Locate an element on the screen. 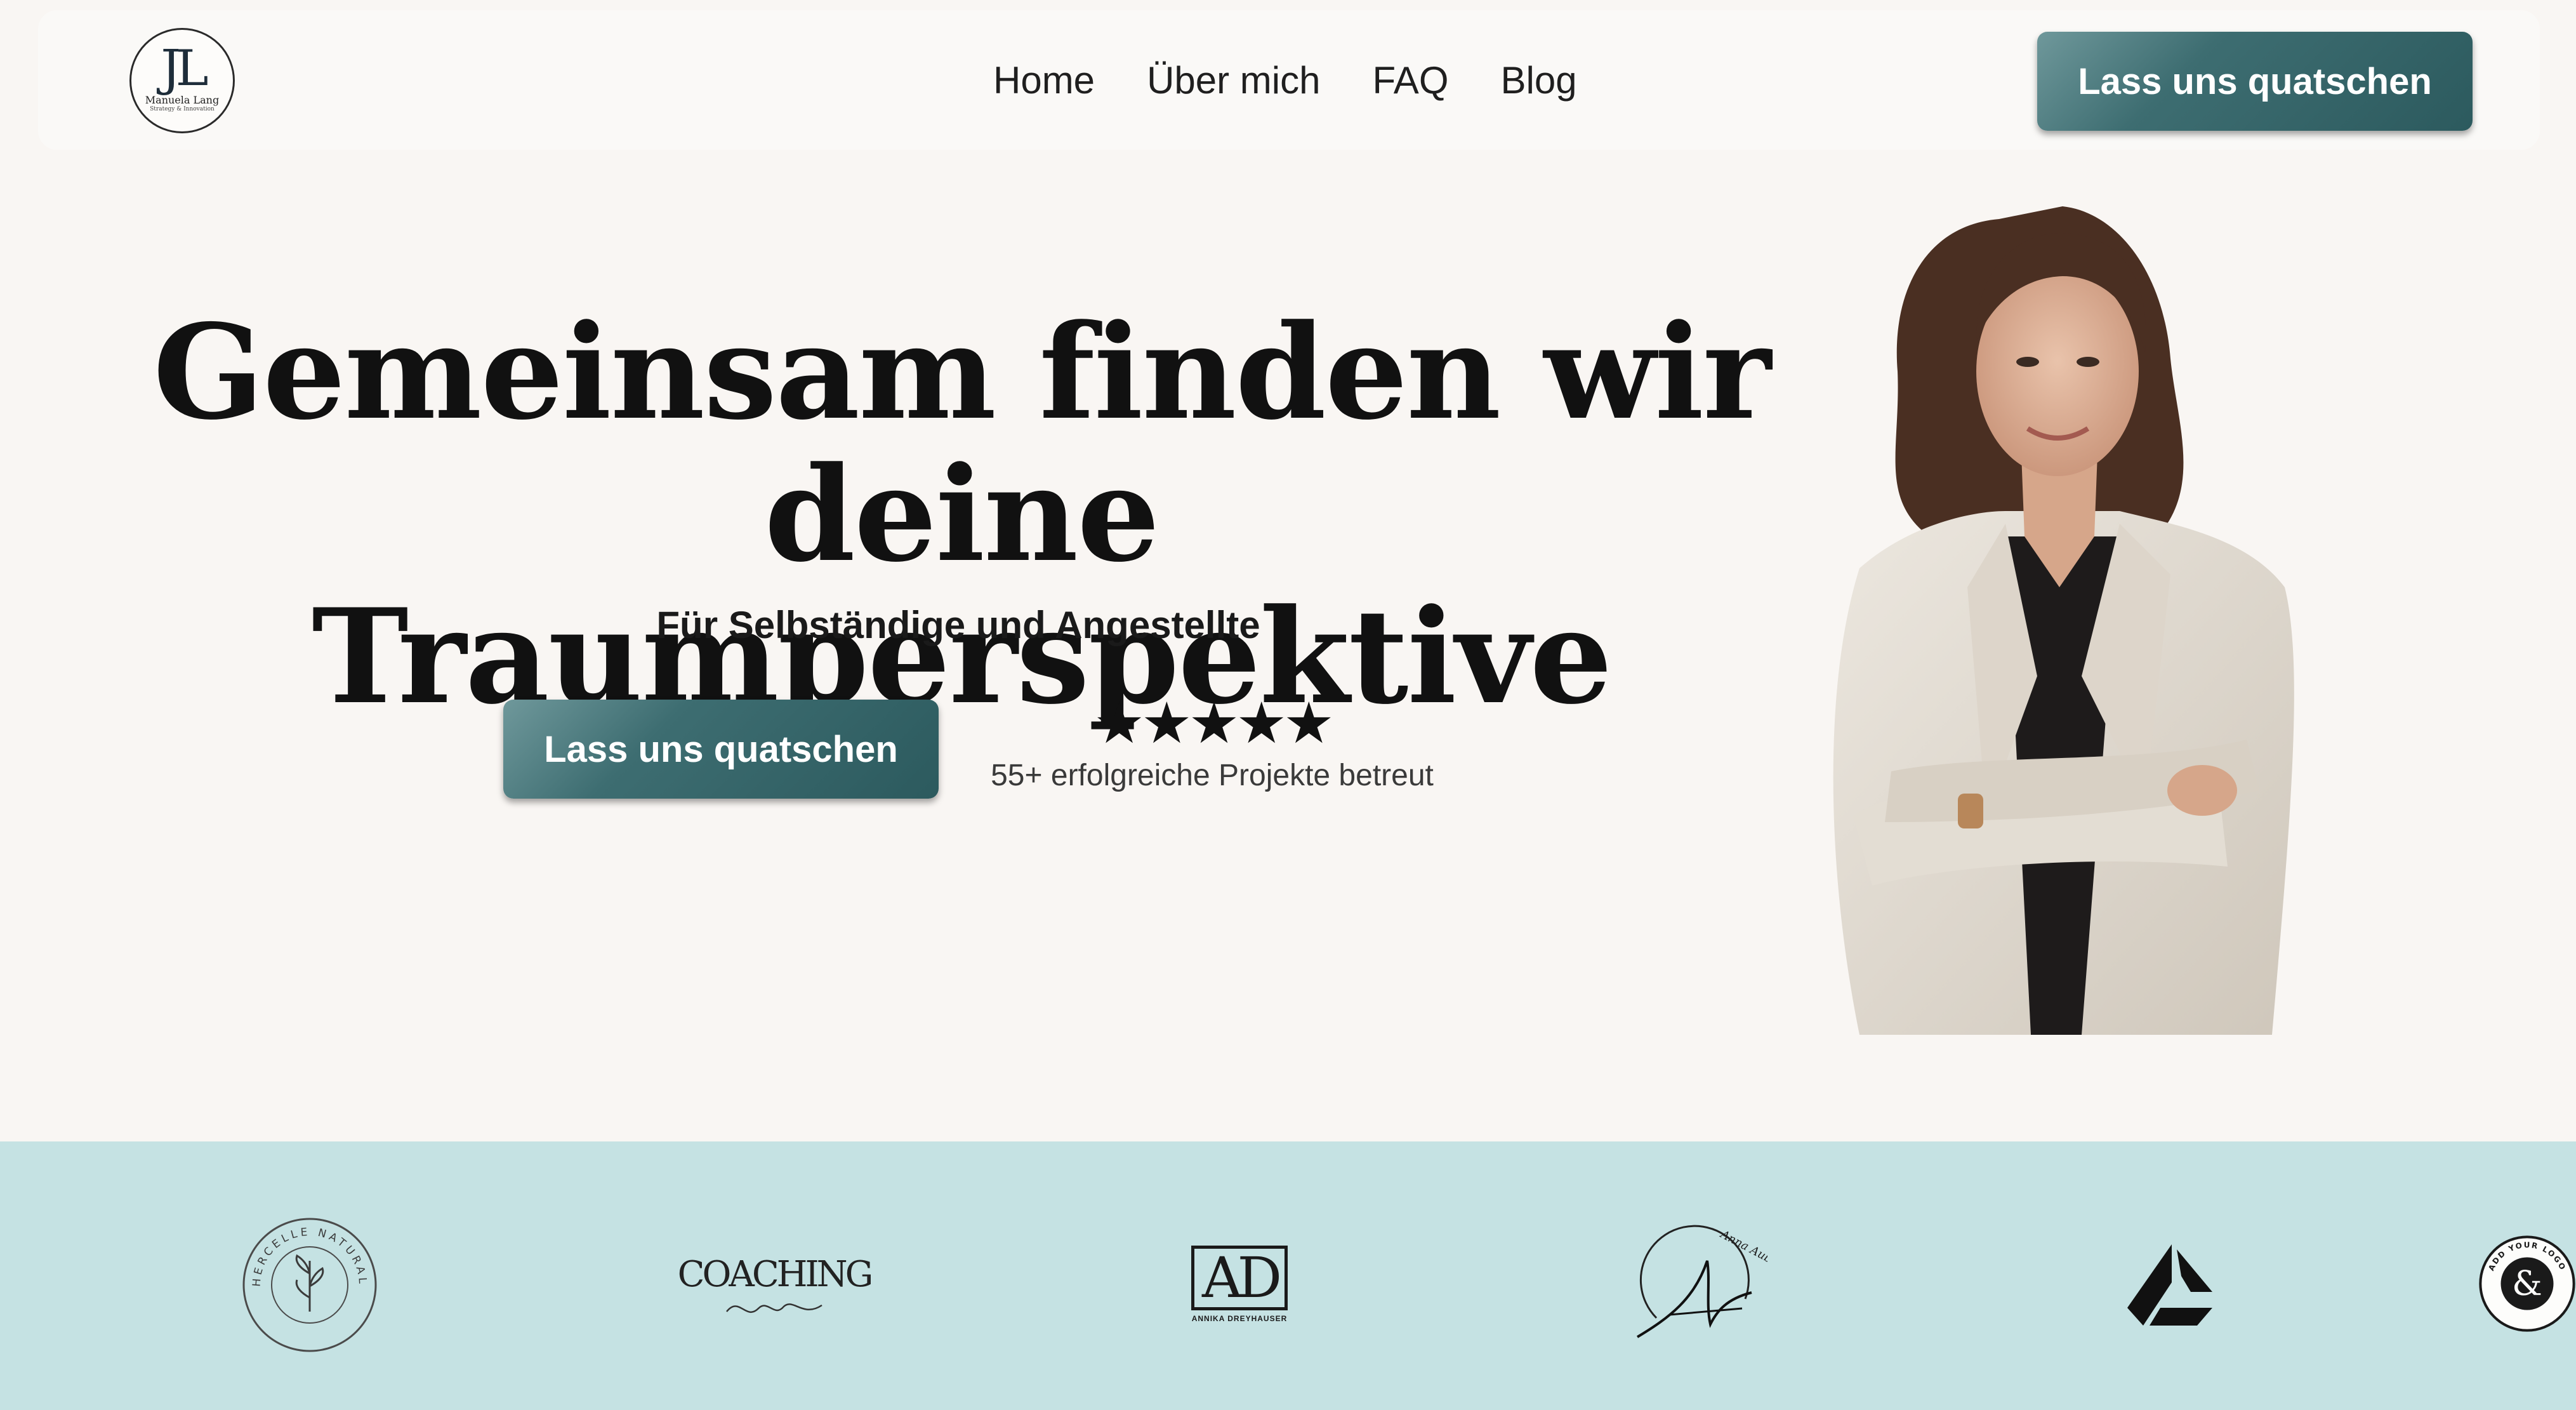 The width and height of the screenshot is (2576, 1410). ad-monogram-logo: AD ANNIKA DREYHAUSER is located at coordinates (1239, 1284).